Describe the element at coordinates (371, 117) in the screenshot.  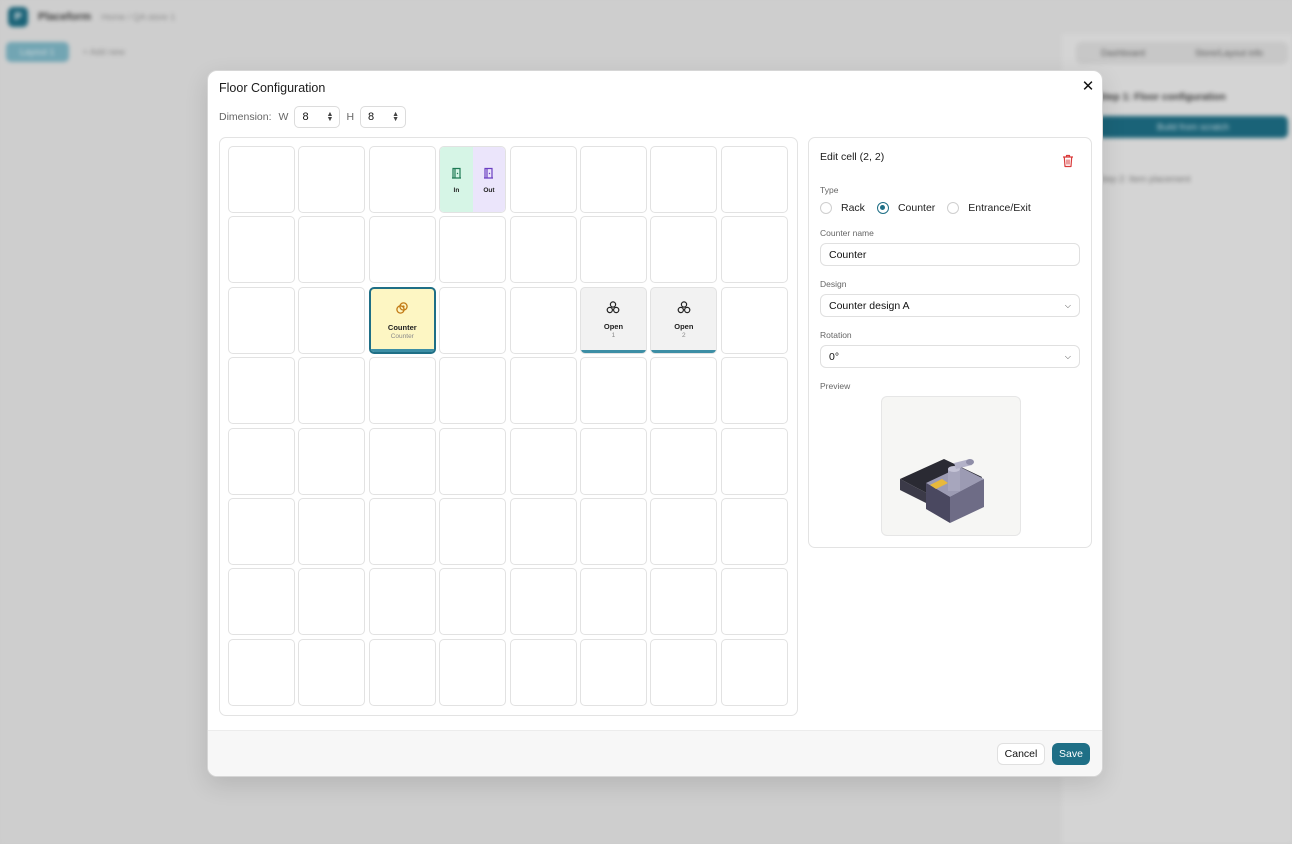
I see `height-value: 8` at that location.